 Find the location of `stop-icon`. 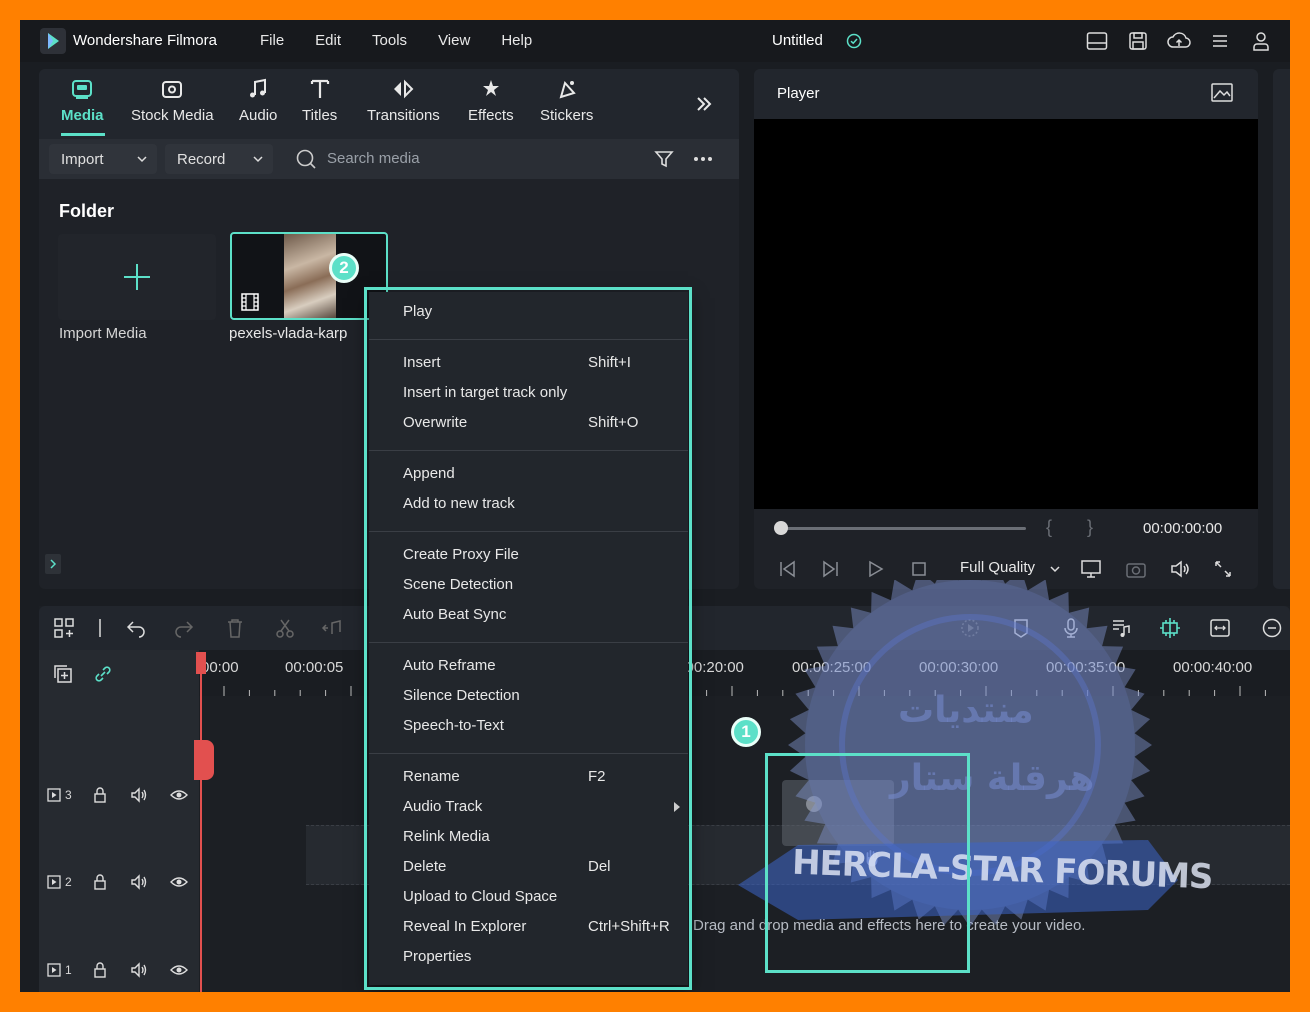

stop-icon is located at coordinates (919, 569).